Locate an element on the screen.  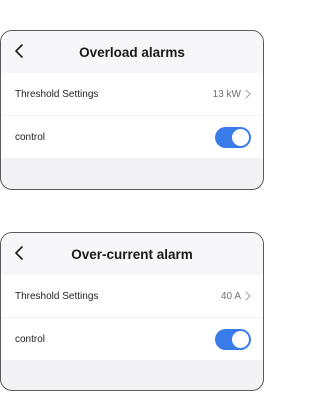
panel-header: Overload alarms is located at coordinates (132, 52).